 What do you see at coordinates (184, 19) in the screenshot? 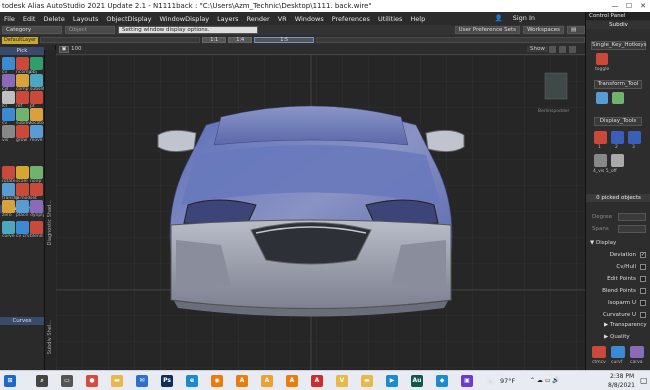
I see `menu-windowdisplay: WindowDisplay` at bounding box center [184, 19].